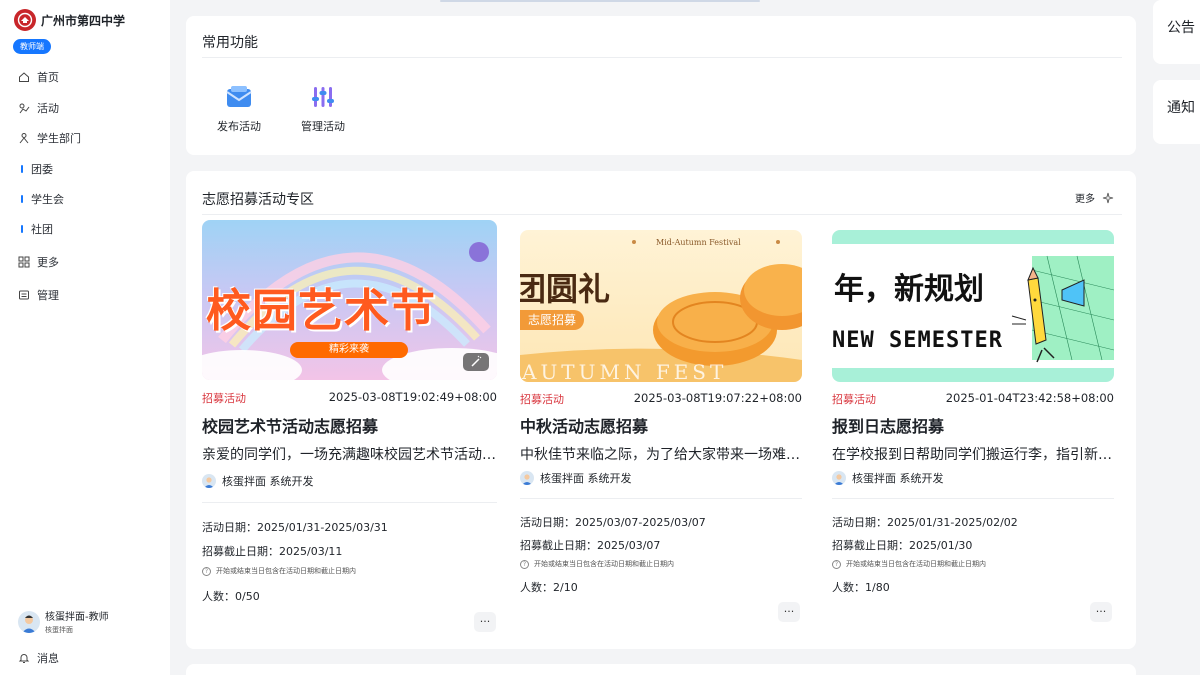  What do you see at coordinates (888, 426) in the screenshot?
I see `card-title: 报到日志愿招募` at bounding box center [888, 426].